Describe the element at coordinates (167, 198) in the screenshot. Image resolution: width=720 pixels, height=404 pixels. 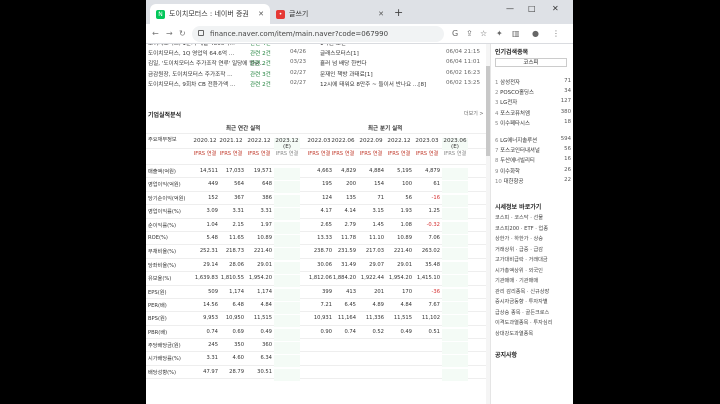
I see `row-label: 당기순이익(억원)` at that location.